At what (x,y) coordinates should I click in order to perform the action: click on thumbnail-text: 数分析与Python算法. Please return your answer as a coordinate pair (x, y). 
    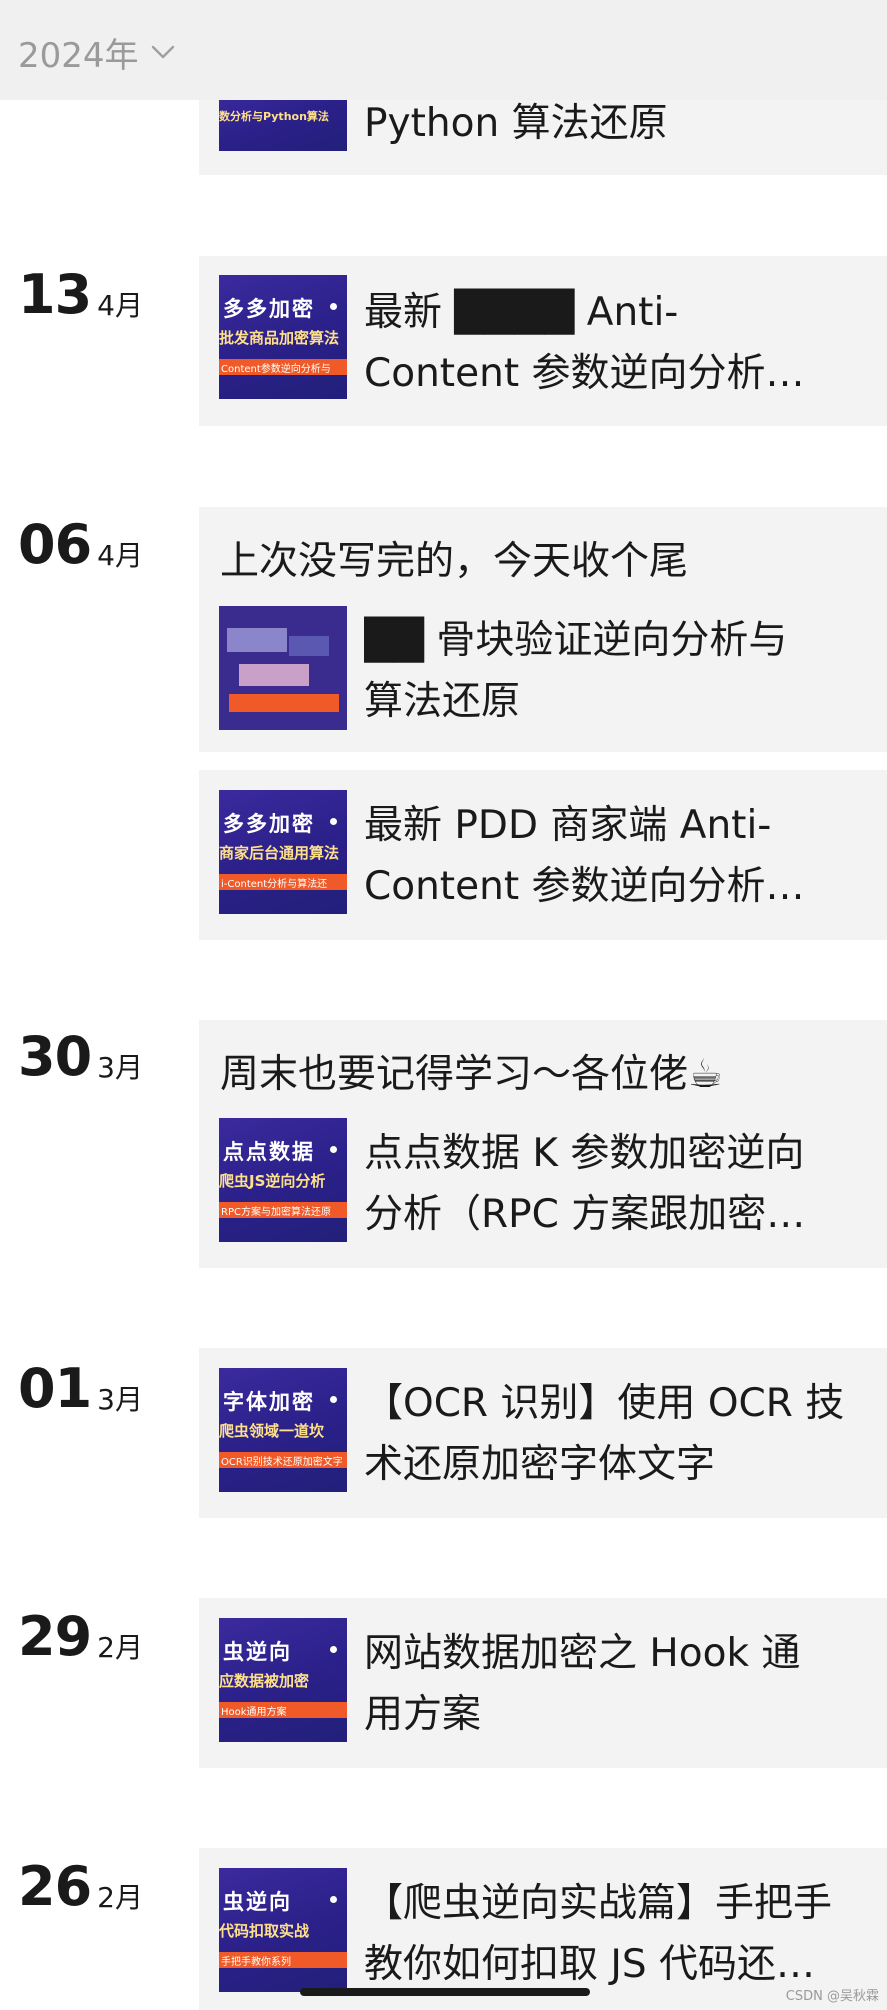
    Looking at the image, I should click on (274, 116).